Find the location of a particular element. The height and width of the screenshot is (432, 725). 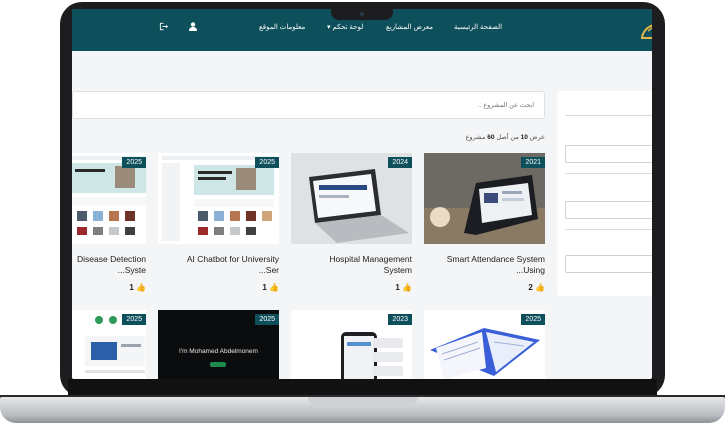

hero-button is located at coordinates (218, 364).